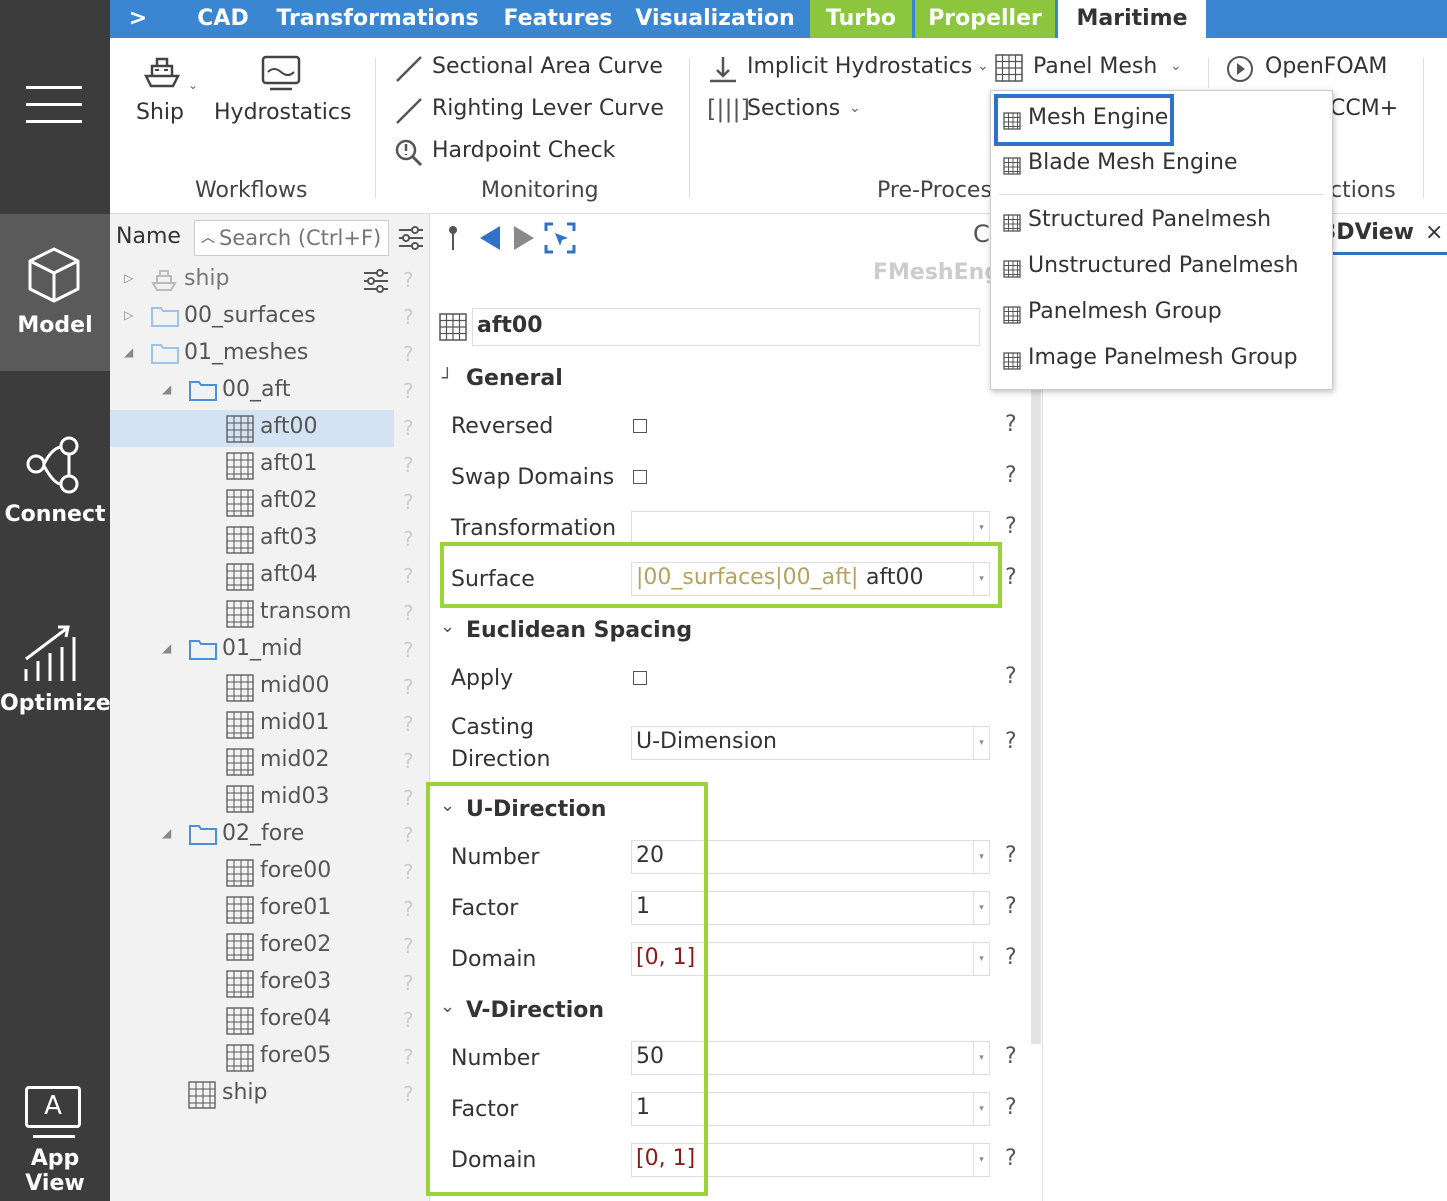 The height and width of the screenshot is (1201, 1447). I want to click on tree-row: fore02?, so click(270, 946).